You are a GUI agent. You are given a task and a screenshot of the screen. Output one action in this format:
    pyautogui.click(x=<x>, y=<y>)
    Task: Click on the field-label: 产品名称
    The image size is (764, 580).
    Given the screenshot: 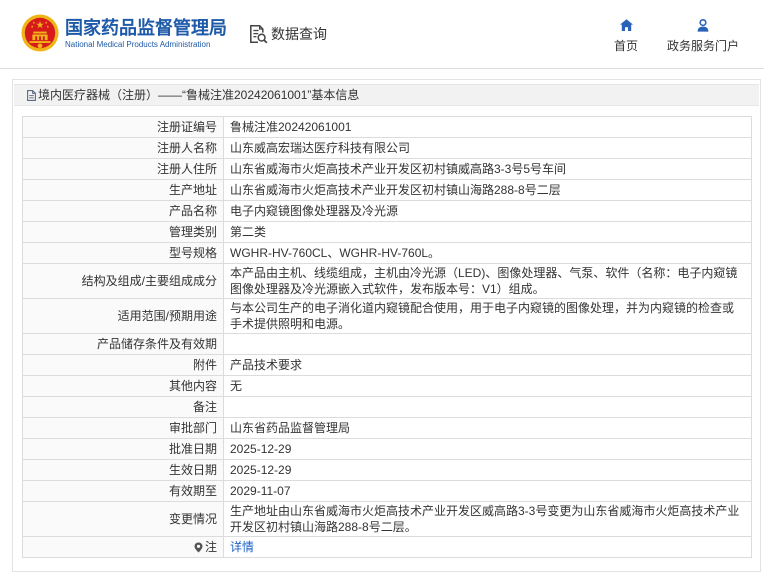 What is the action you would take?
    pyautogui.click(x=123, y=211)
    